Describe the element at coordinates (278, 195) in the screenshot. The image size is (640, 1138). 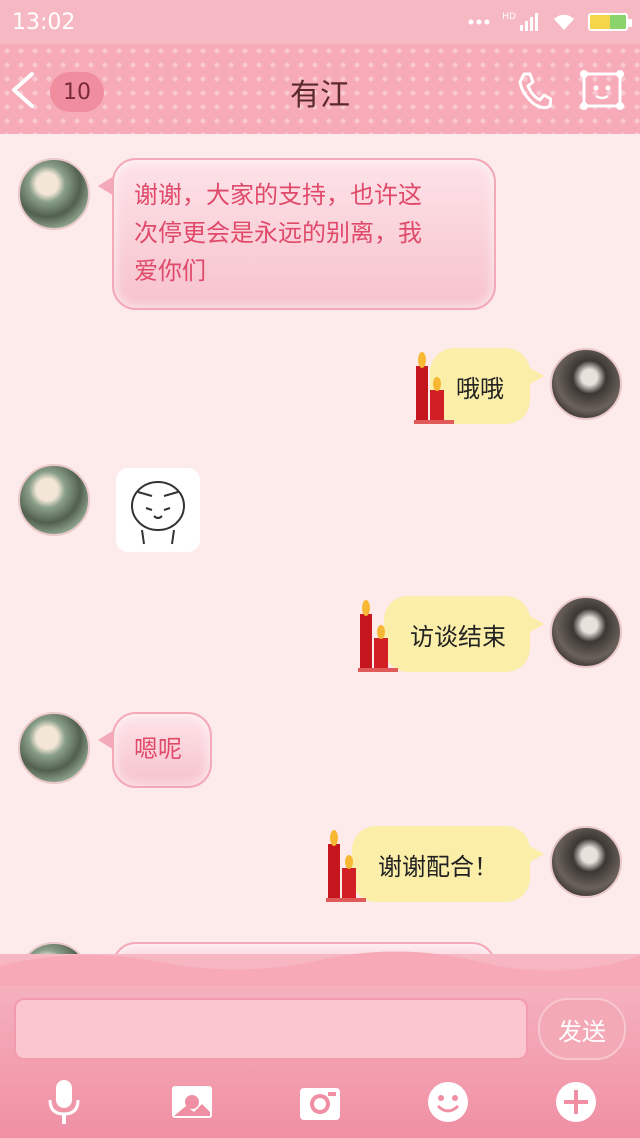
I see `message-text-line: 谢谢，大家的支持，也许这` at that location.